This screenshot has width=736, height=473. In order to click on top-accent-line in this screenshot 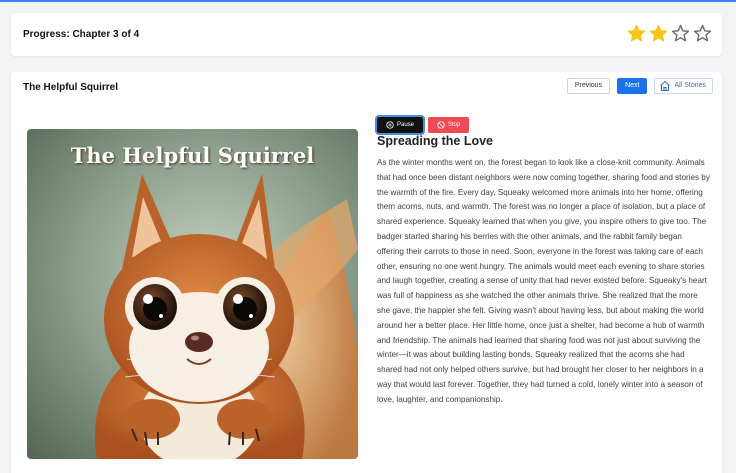, I will do `click(368, 1)`.